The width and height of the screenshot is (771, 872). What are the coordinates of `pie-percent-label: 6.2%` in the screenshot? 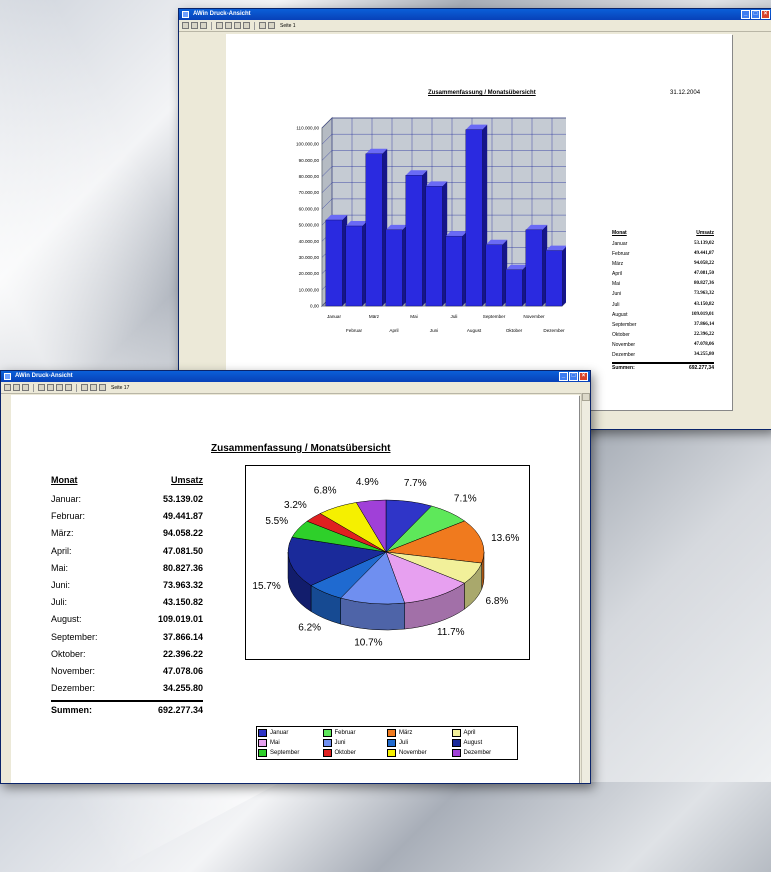 It's located at (309, 627).